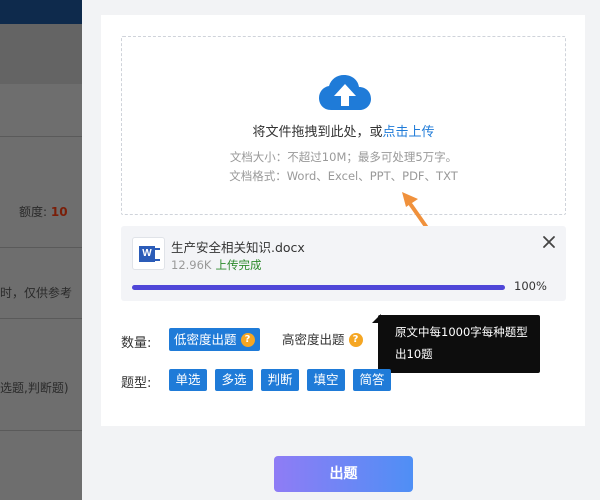 The image size is (600, 500). What do you see at coordinates (238, 247) in the screenshot?
I see `file-name: 生产安全相关知识.docx` at bounding box center [238, 247].